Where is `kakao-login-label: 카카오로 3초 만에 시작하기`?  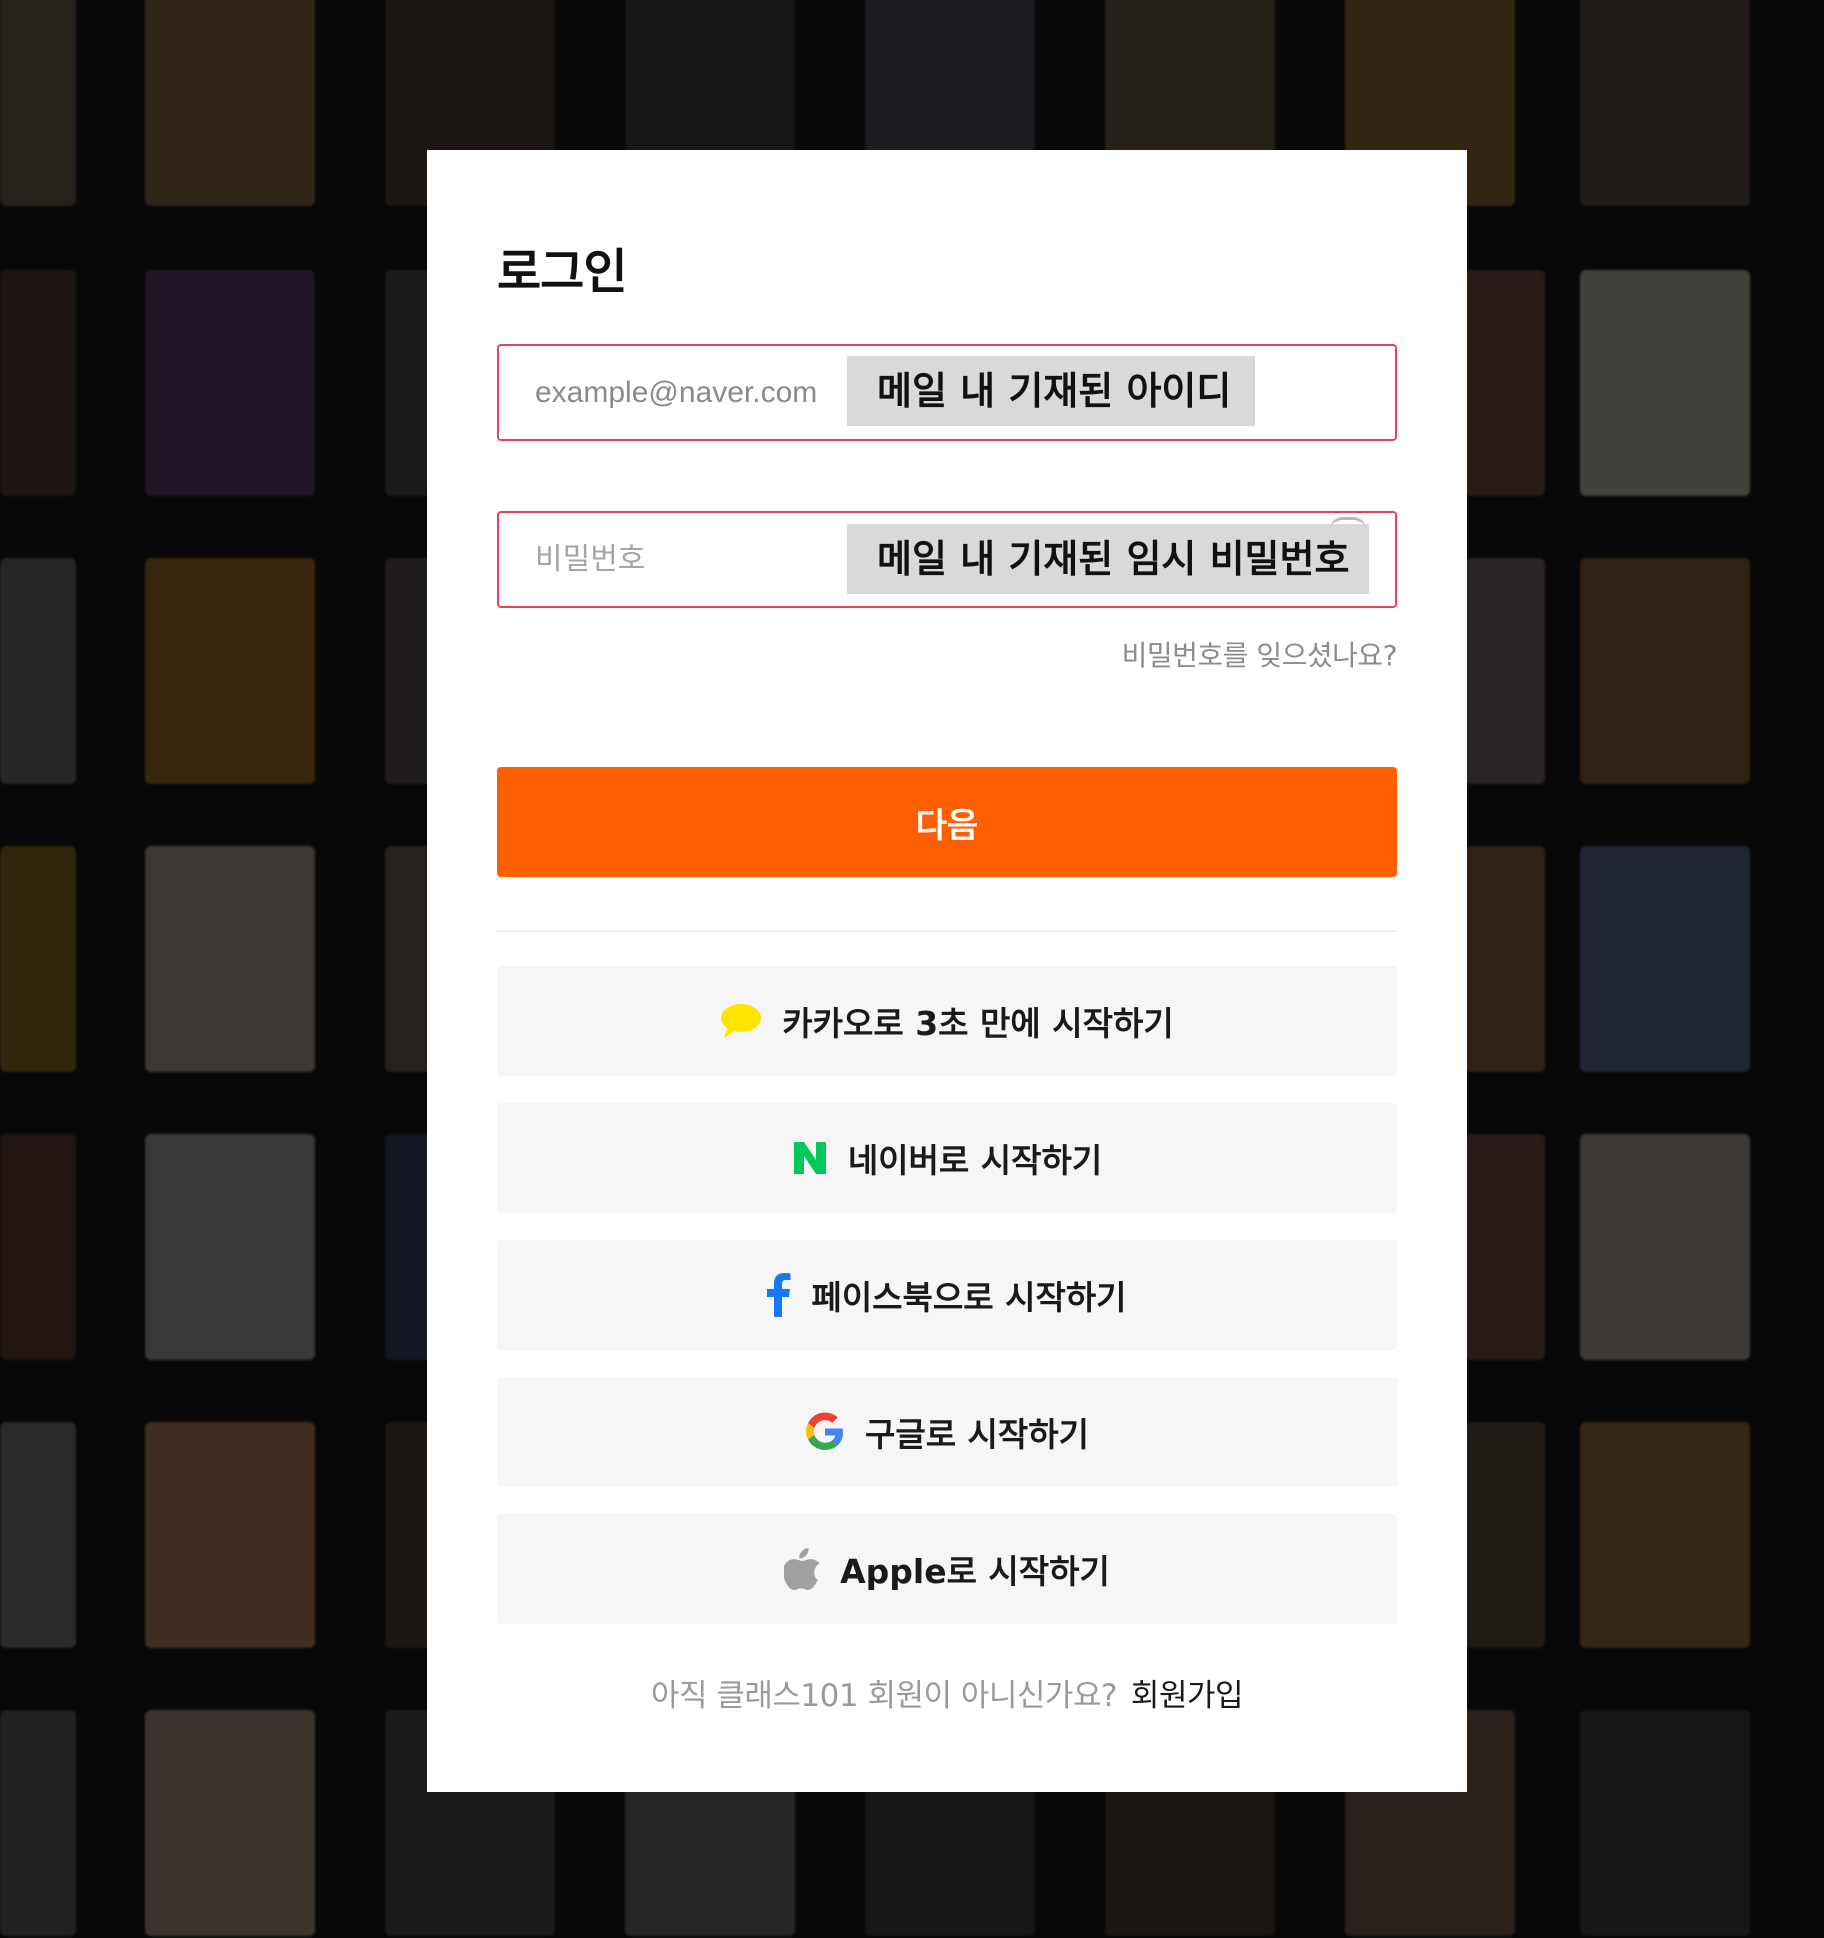
kakao-login-label: 카카오로 3초 만에 시작하기 is located at coordinates (978, 1023).